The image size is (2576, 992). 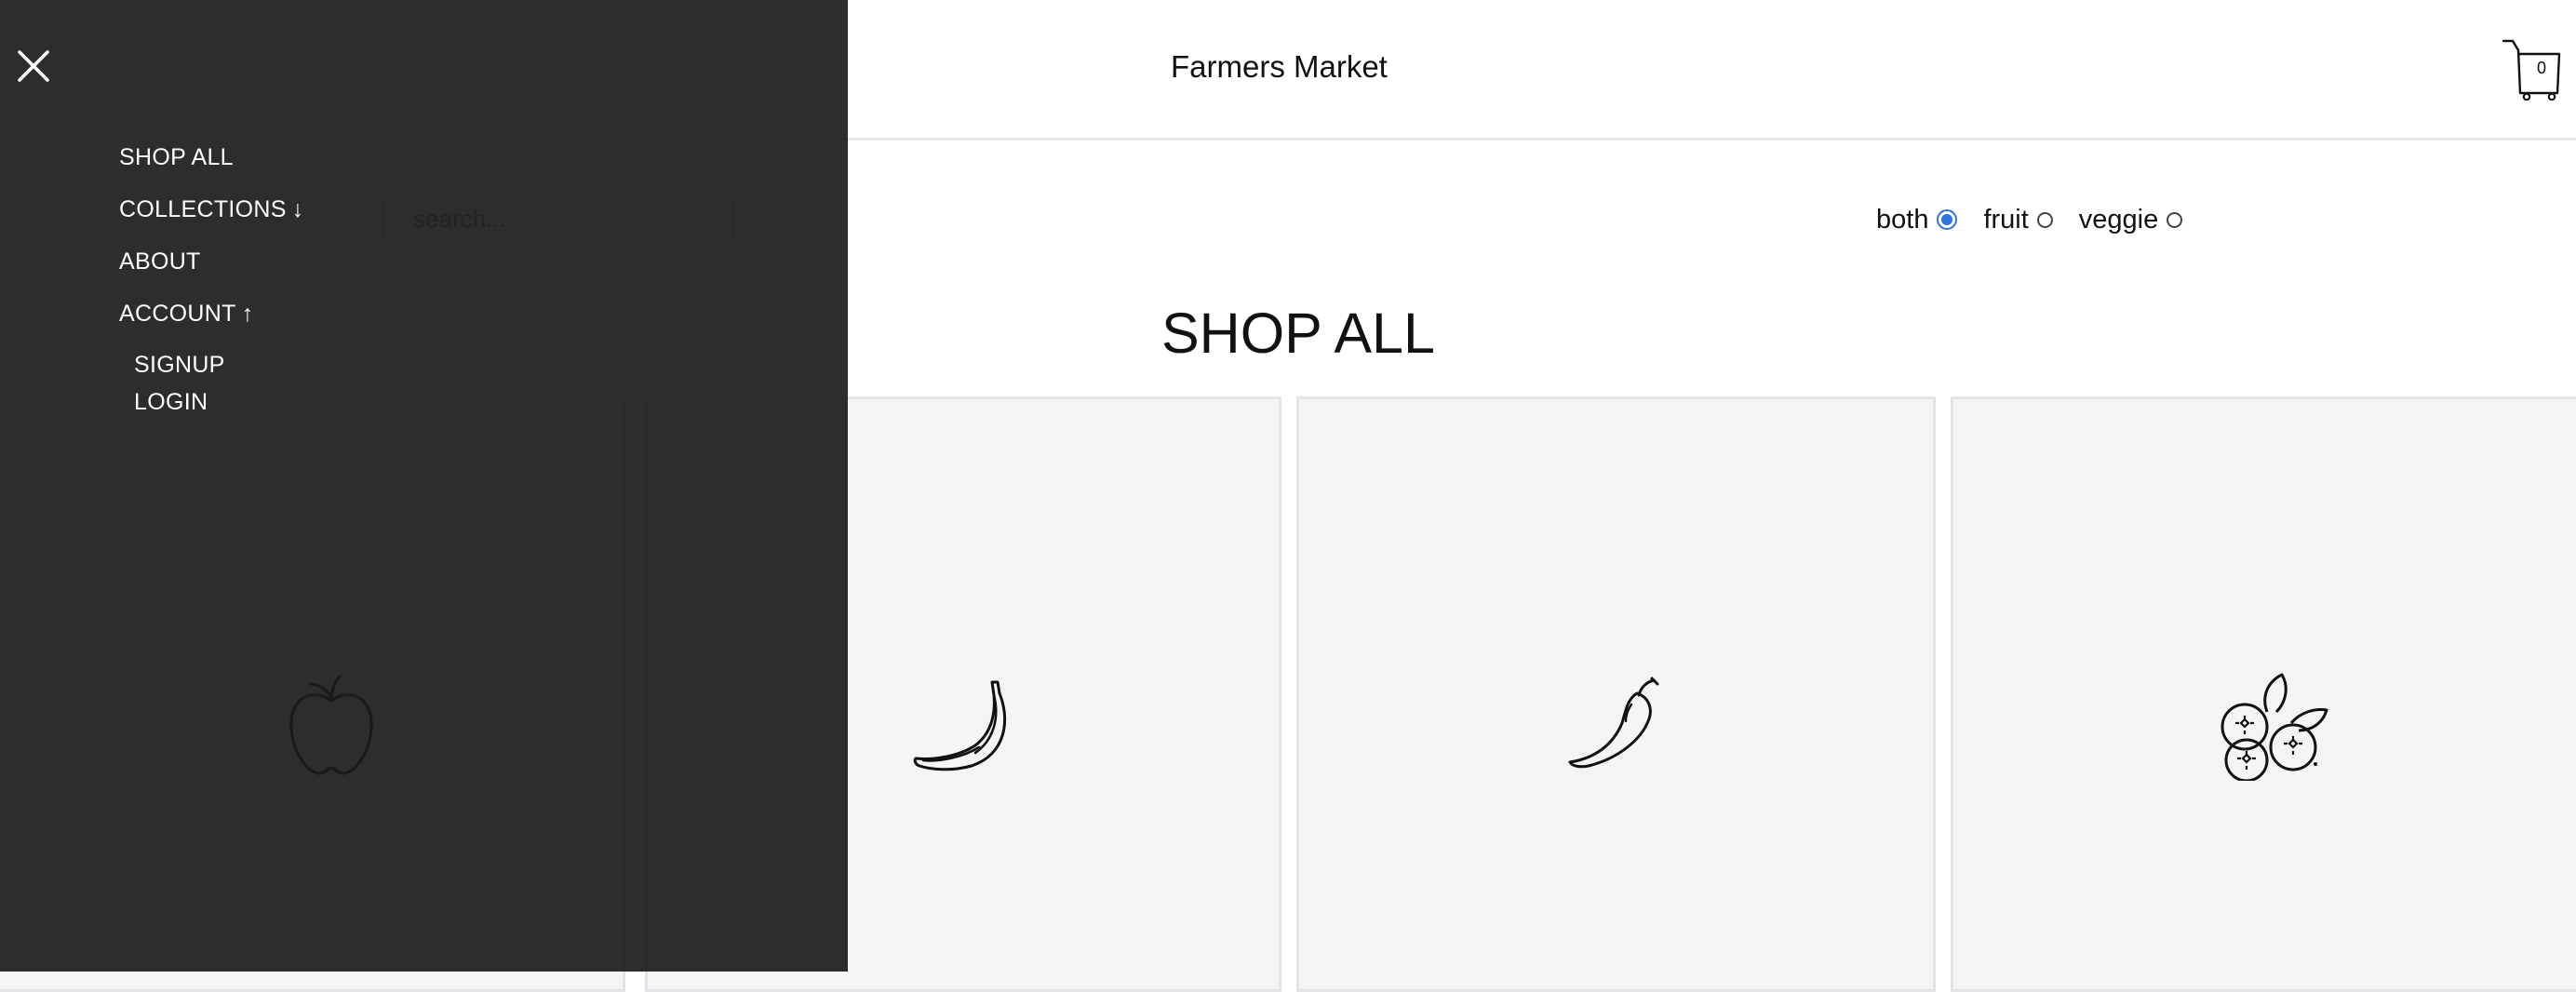 What do you see at coordinates (2175, 220) in the screenshot?
I see `filter-veggie-radio` at bounding box center [2175, 220].